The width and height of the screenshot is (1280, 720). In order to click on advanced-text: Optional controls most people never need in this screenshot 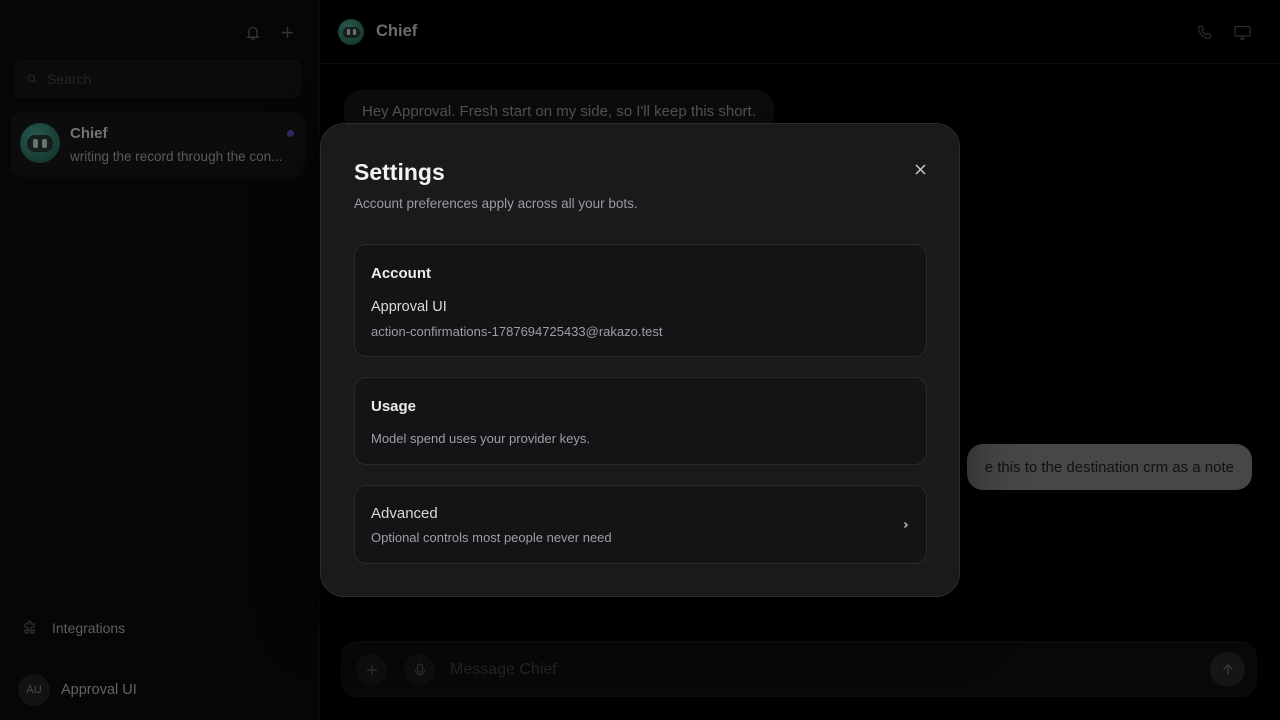, I will do `click(491, 537)`.